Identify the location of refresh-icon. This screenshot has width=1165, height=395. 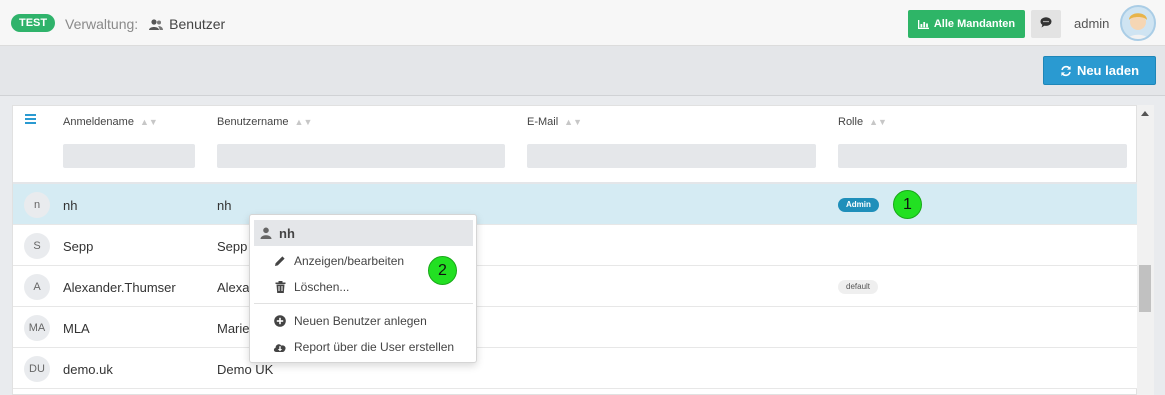
(1066, 71).